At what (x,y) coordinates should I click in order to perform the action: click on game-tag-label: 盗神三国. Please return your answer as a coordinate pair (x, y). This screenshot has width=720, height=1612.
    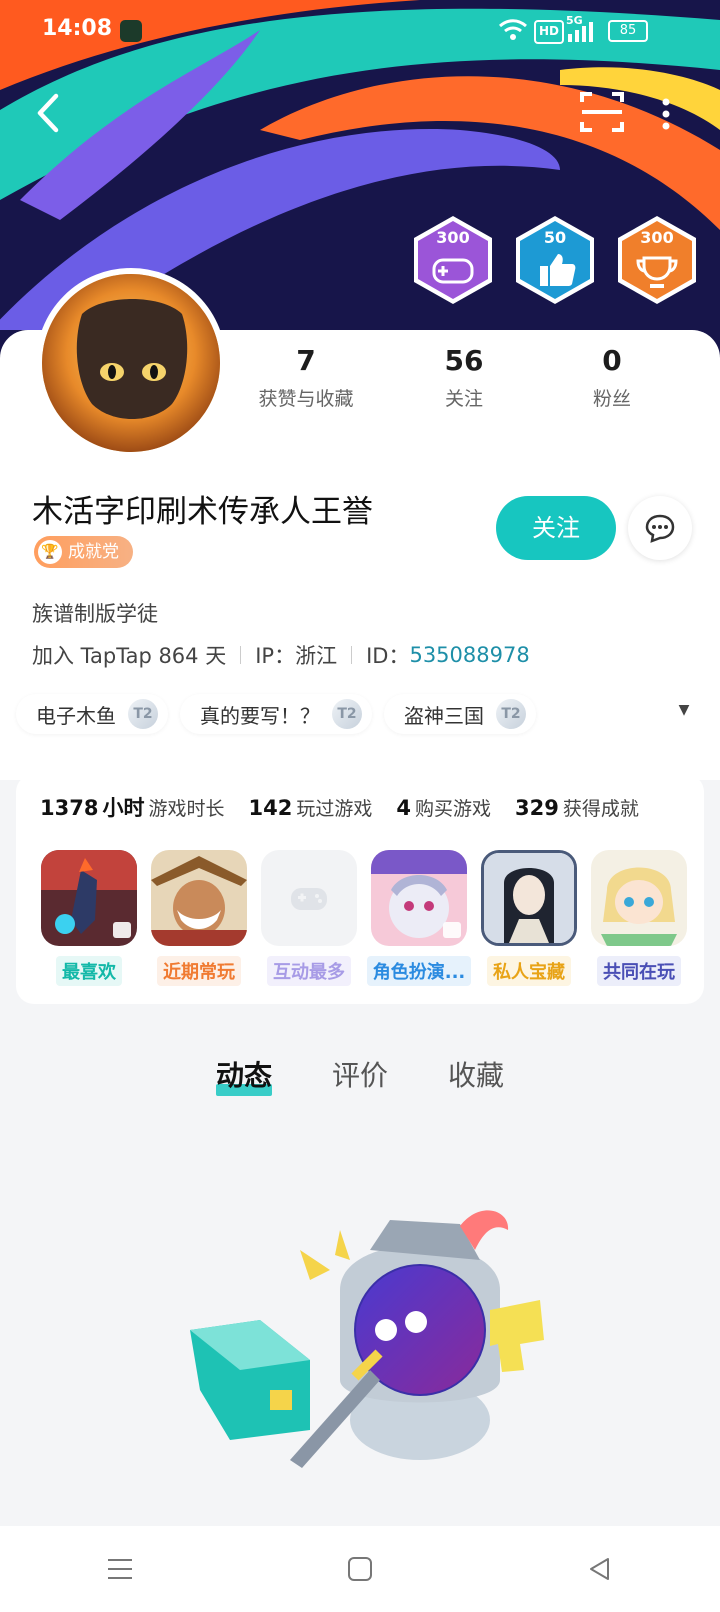
    Looking at the image, I should click on (444, 715).